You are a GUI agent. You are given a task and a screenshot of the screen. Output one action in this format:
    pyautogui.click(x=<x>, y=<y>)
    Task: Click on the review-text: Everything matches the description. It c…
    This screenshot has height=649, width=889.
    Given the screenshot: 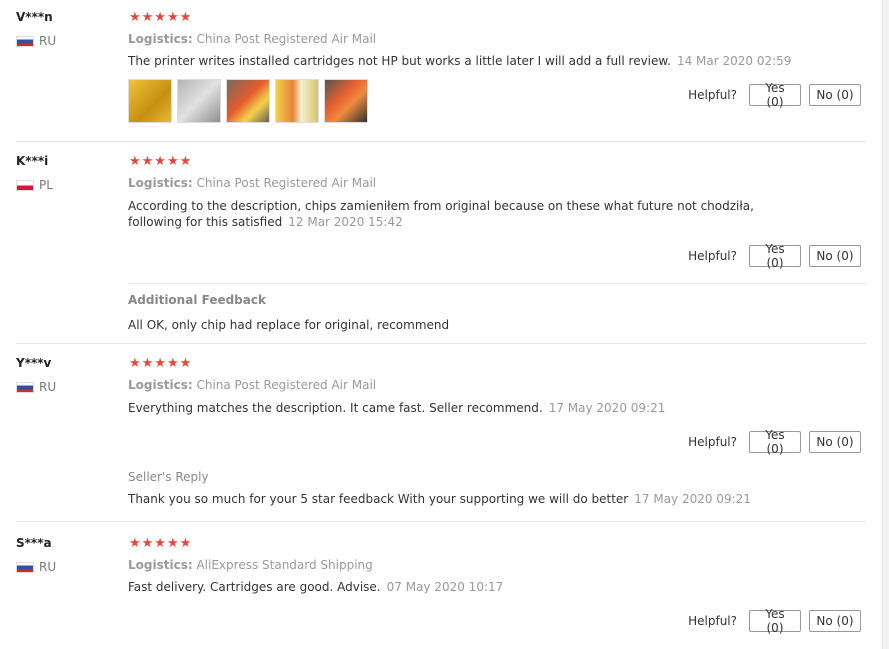 What is the action you would take?
    pyautogui.click(x=335, y=408)
    